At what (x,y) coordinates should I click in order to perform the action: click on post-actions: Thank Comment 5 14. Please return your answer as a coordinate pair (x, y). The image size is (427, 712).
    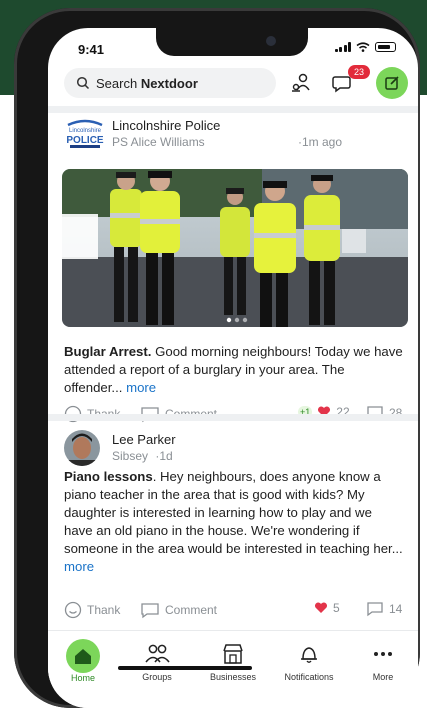
    Looking at the image, I should click on (234, 612).